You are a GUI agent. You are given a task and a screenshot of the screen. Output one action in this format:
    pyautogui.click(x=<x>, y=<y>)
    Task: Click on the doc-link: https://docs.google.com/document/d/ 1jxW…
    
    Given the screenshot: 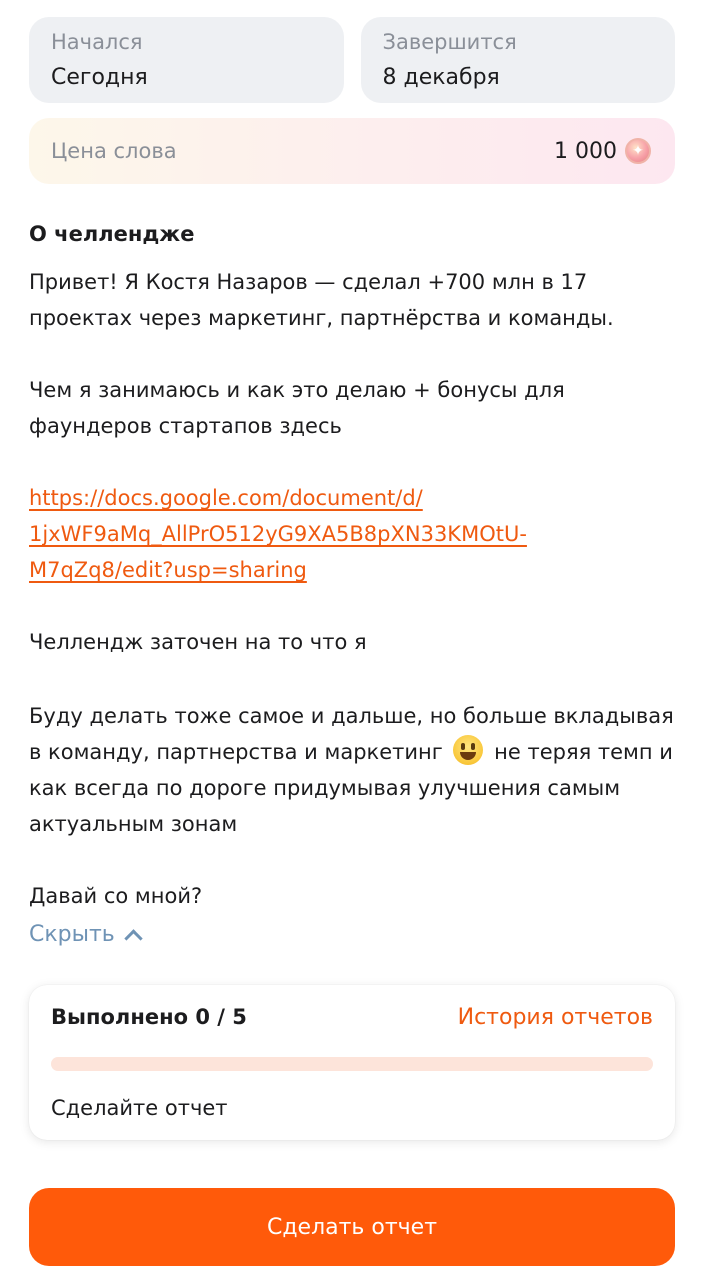 What is the action you would take?
    pyautogui.click(x=359, y=534)
    